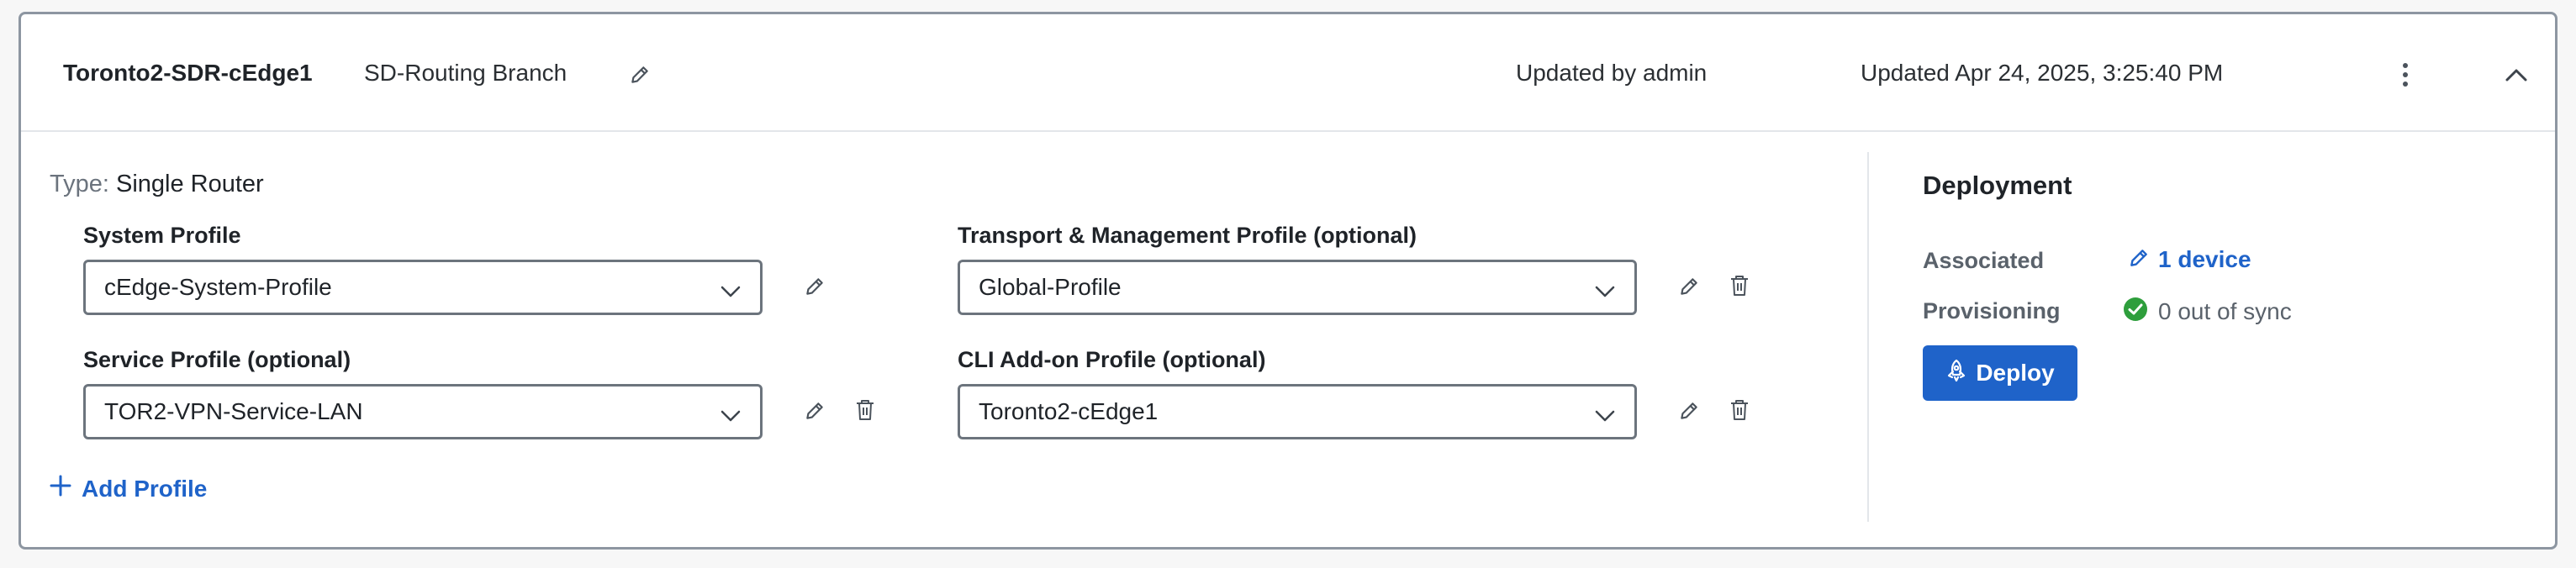 This screenshot has height=568, width=2576. Describe the element at coordinates (2204, 259) in the screenshot. I see `associated-value: 1 device` at that location.